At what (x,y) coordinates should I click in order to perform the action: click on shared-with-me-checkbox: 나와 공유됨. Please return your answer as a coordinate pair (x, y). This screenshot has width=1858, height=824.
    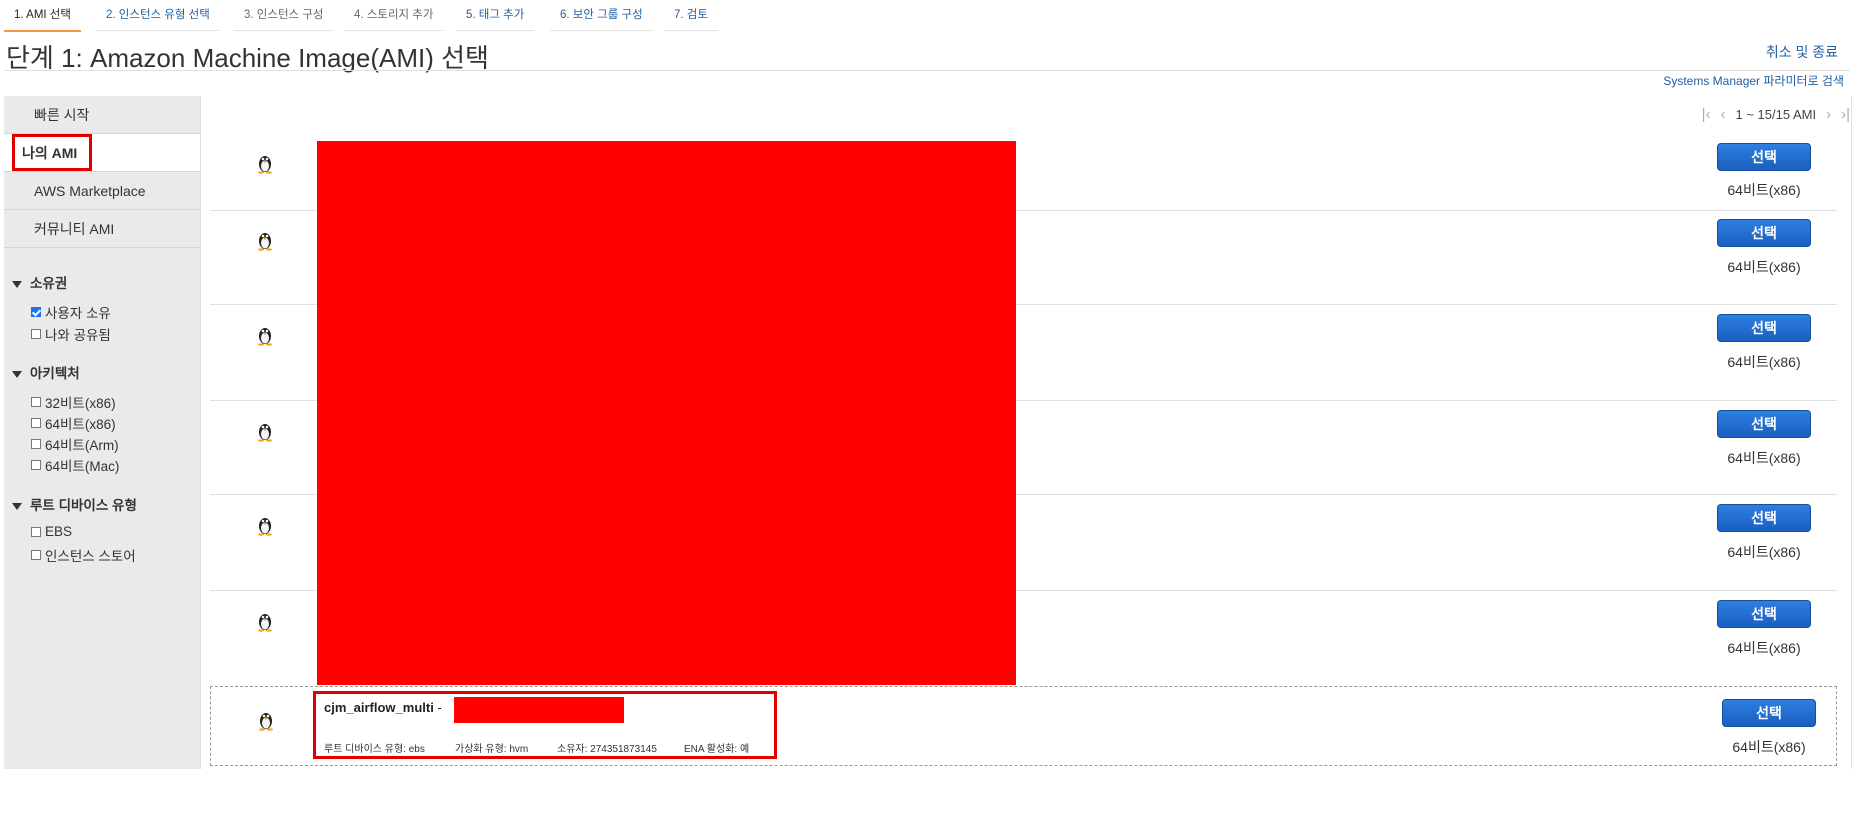
    Looking at the image, I should click on (71, 334).